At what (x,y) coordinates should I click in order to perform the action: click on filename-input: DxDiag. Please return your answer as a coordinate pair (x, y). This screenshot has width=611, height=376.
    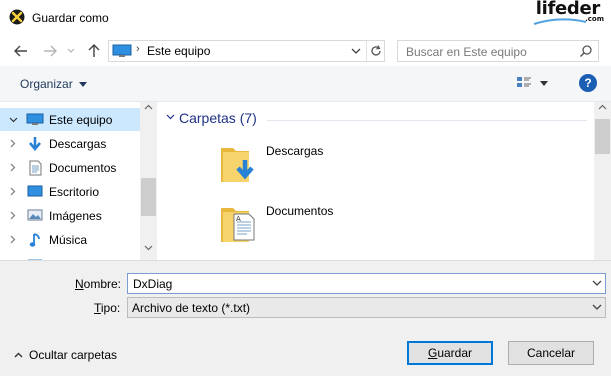
    Looking at the image, I should click on (366, 283).